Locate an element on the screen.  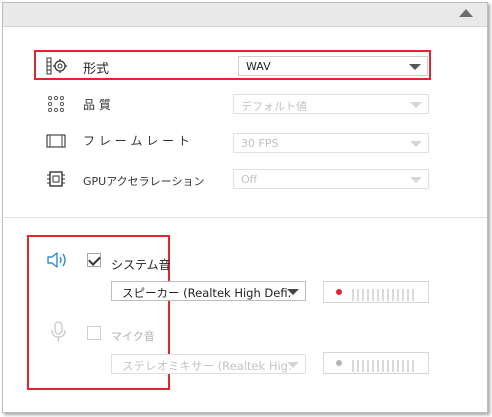
gpu-label: GPUアクセラレーション is located at coordinates (144, 181).